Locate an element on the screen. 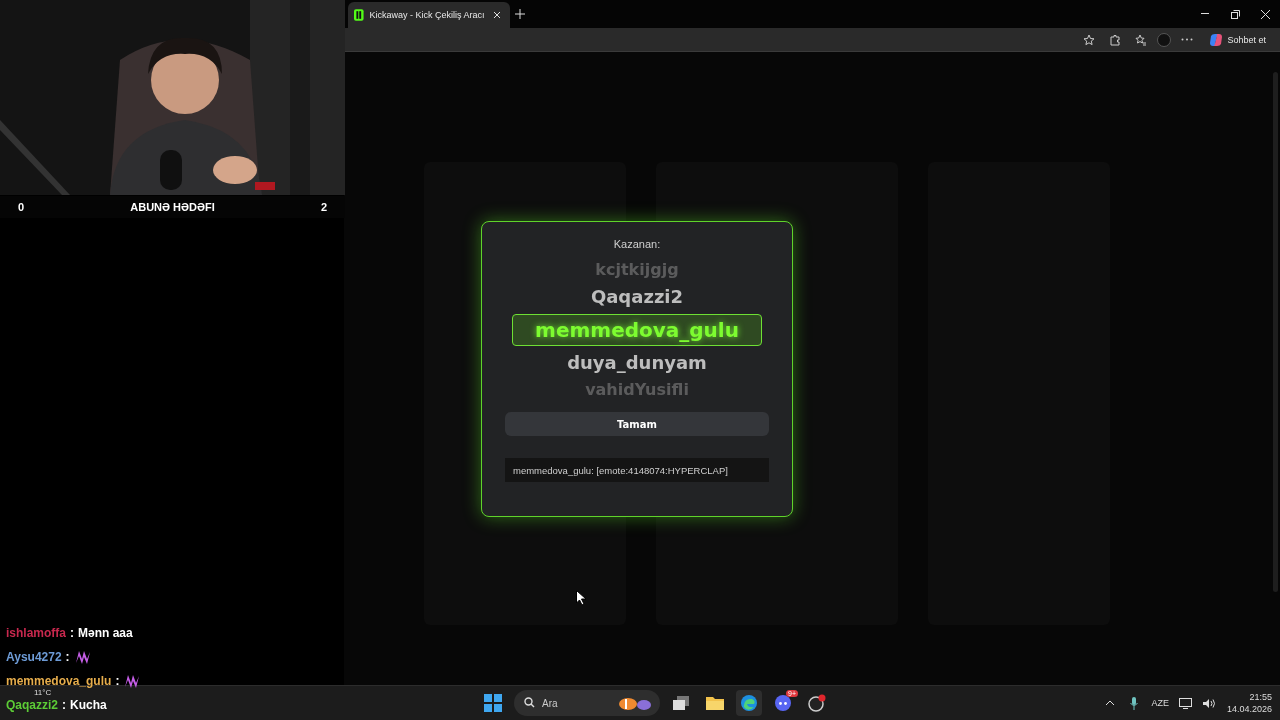  winner-name: memmedova_gulu is located at coordinates (637, 330).